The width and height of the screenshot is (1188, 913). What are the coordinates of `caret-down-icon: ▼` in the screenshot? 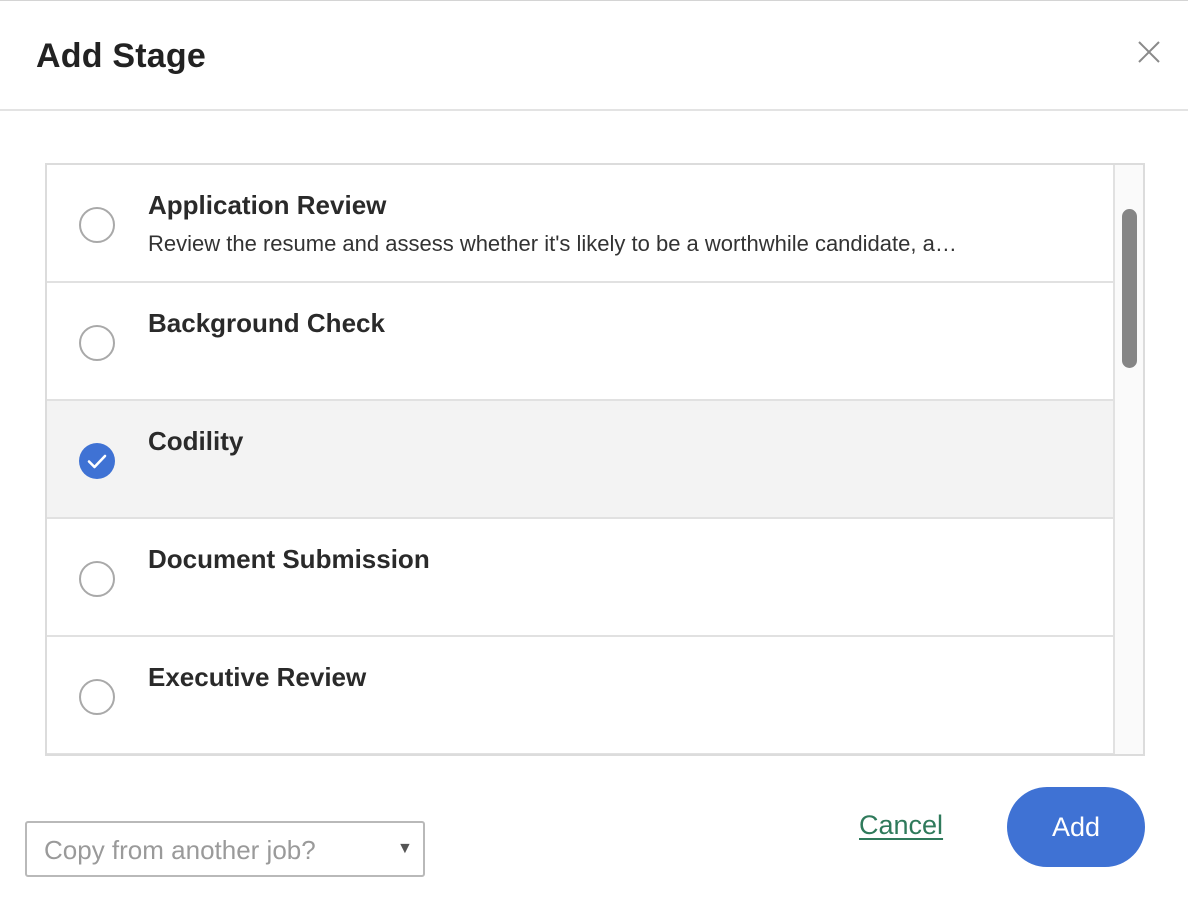 It's located at (405, 848).